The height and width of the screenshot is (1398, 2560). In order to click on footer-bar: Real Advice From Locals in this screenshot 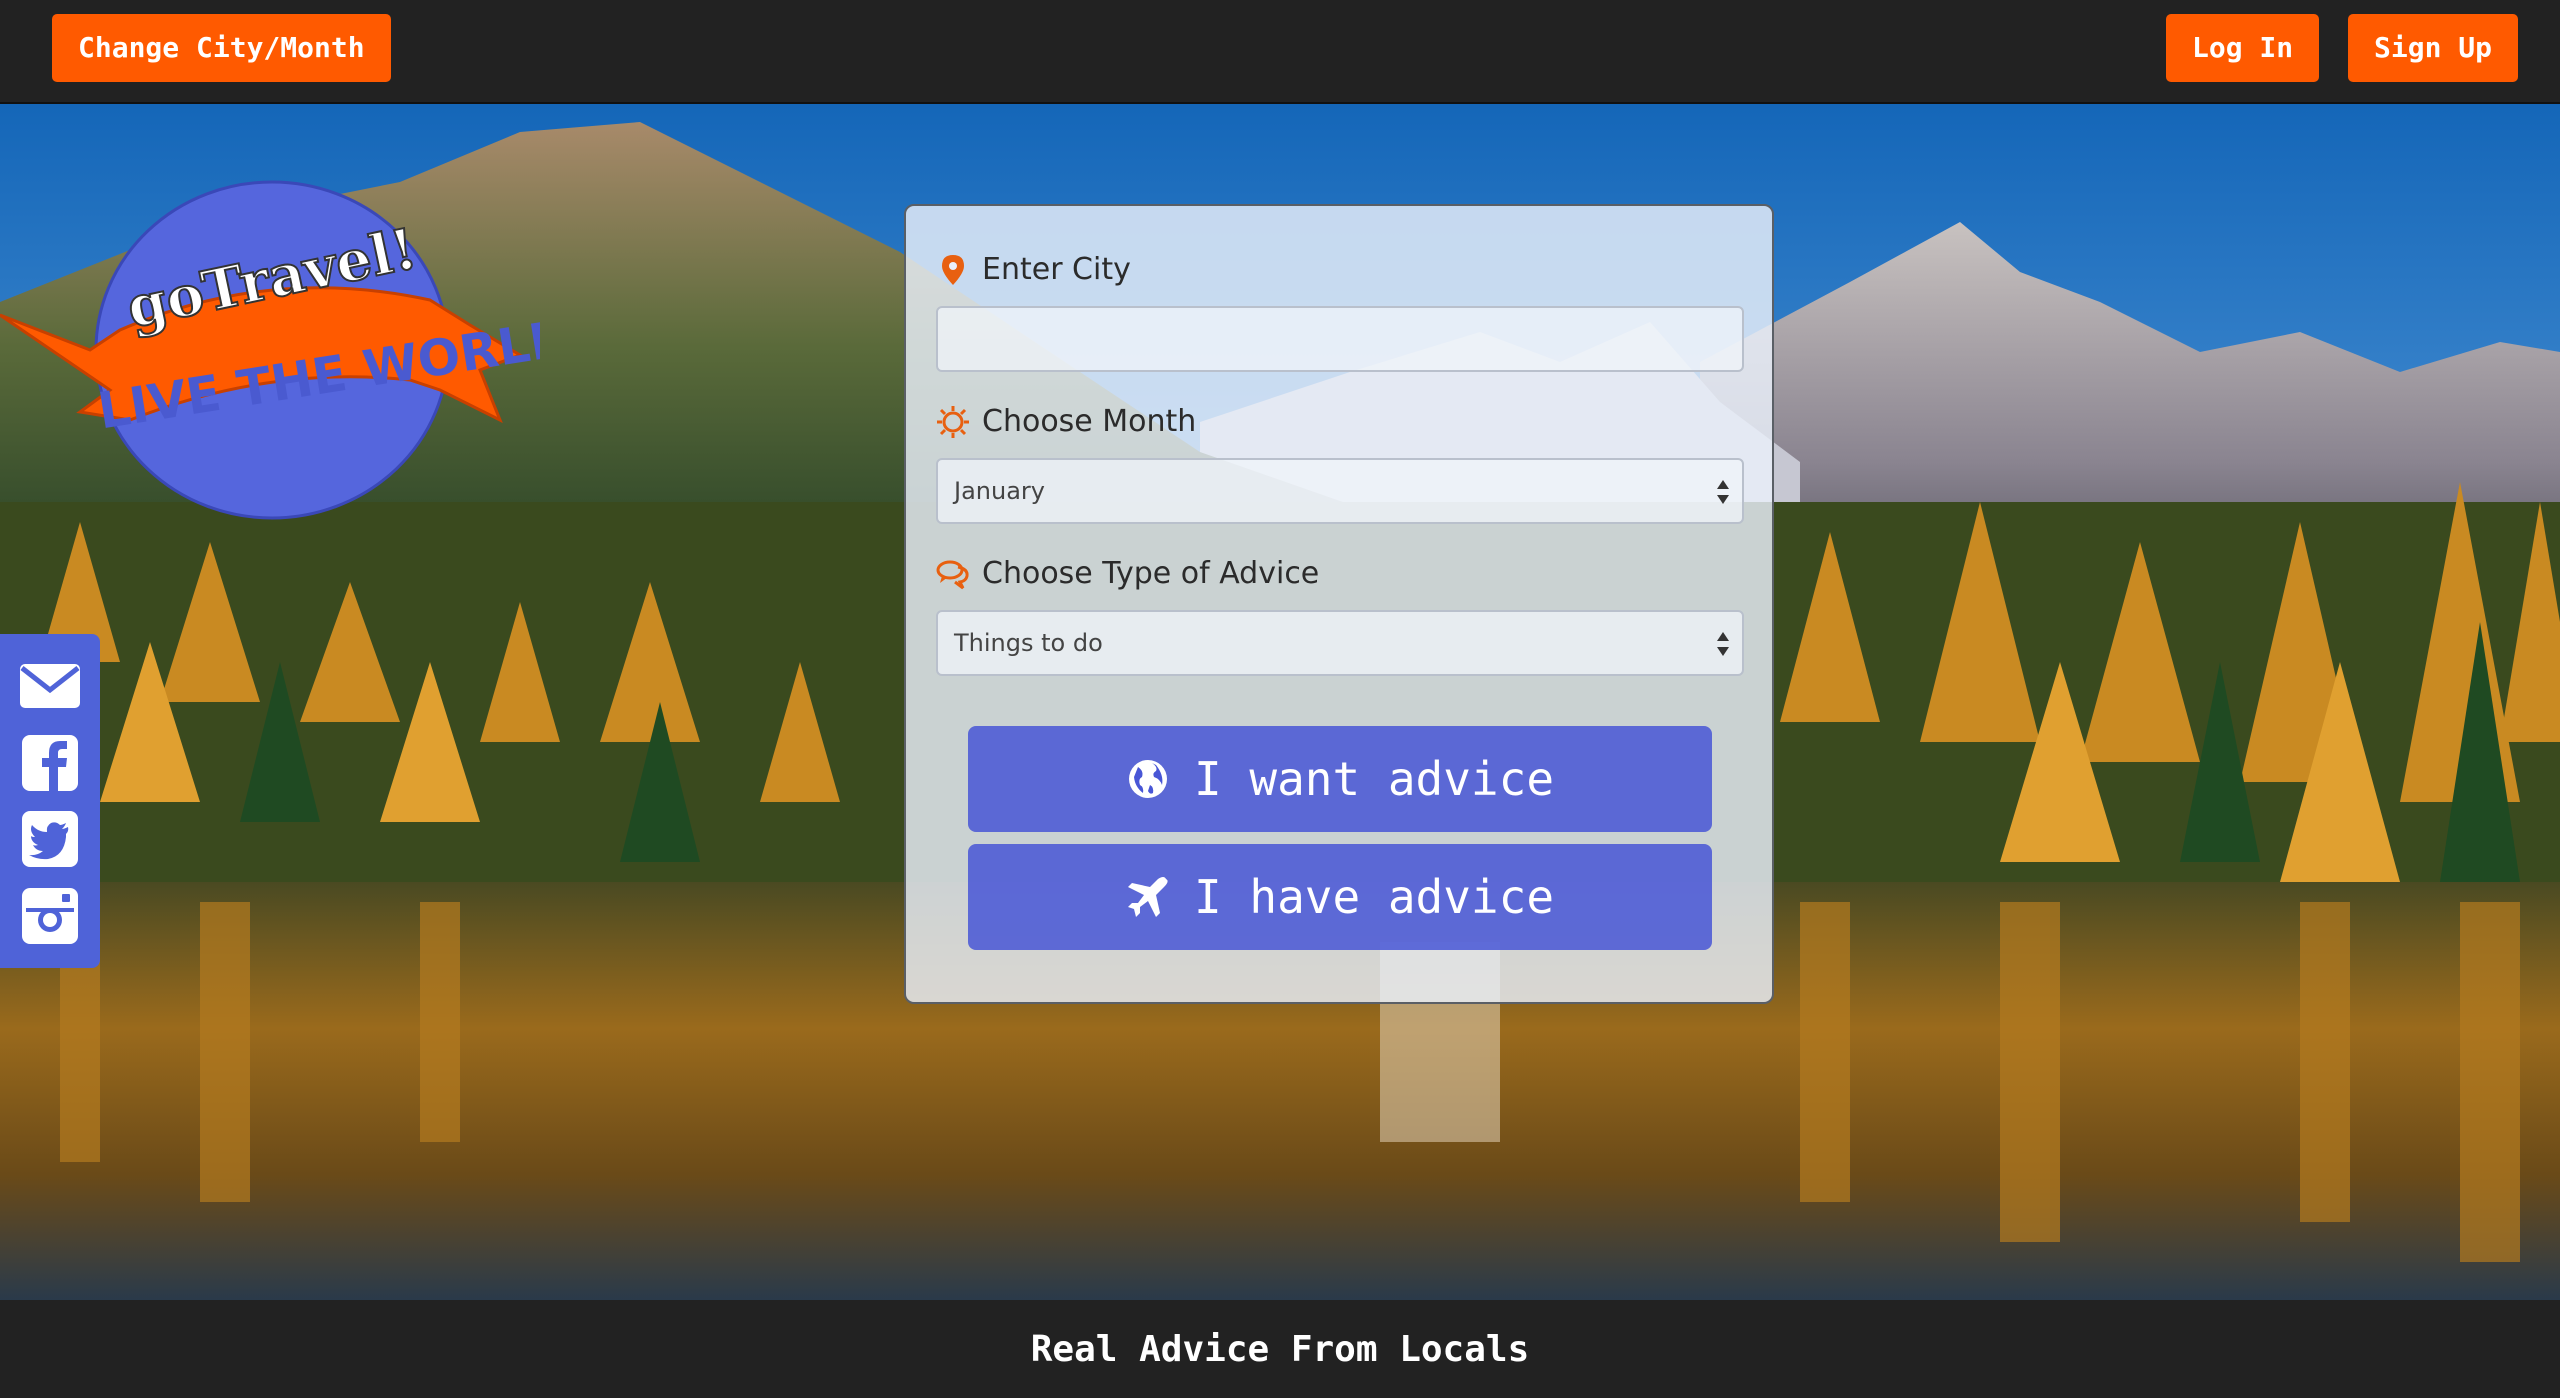, I will do `click(1280, 1349)`.